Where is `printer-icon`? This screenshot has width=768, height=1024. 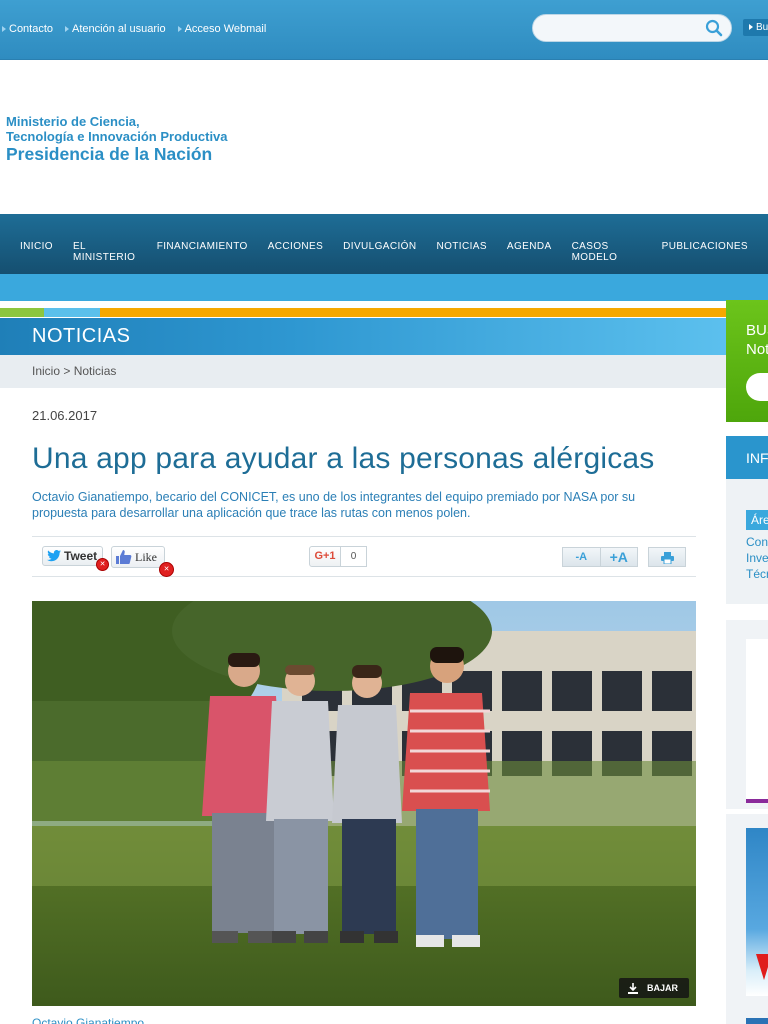 printer-icon is located at coordinates (667, 558).